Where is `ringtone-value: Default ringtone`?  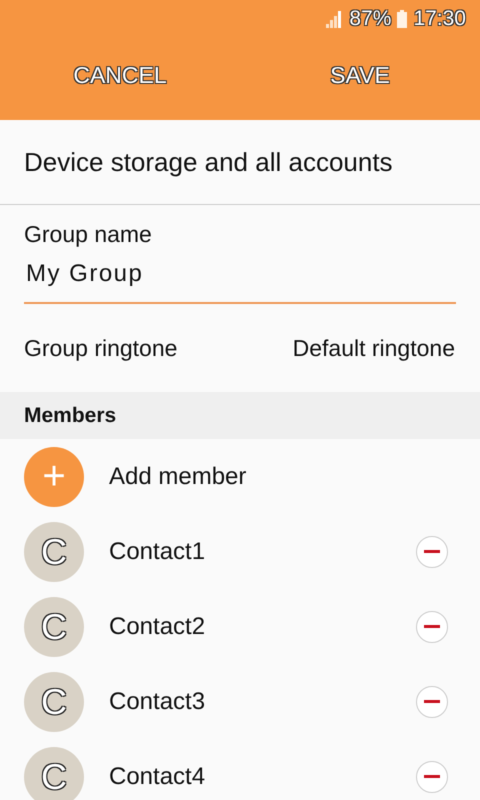 ringtone-value: Default ringtone is located at coordinates (373, 348).